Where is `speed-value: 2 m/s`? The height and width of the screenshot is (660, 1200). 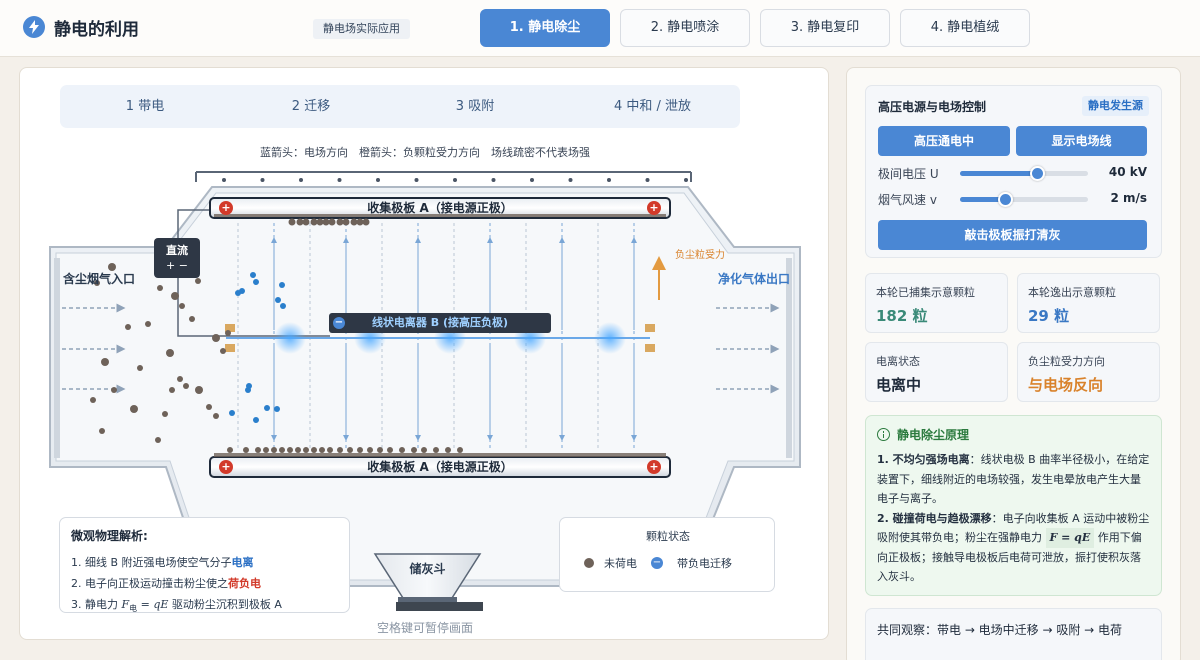
speed-value: 2 m/s is located at coordinates (1128, 198).